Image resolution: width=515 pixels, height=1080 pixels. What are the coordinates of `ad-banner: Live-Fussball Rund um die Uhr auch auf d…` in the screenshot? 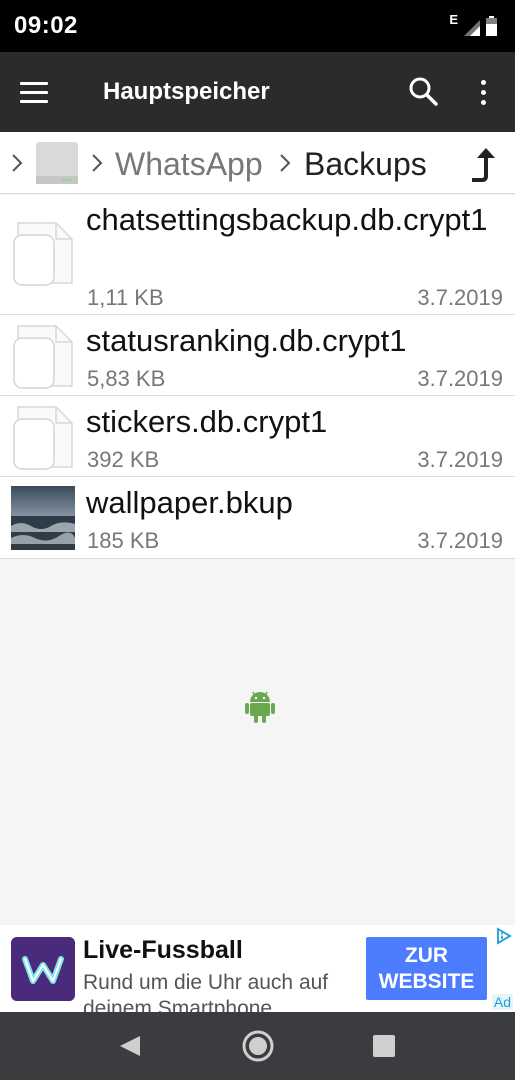 It's located at (257, 968).